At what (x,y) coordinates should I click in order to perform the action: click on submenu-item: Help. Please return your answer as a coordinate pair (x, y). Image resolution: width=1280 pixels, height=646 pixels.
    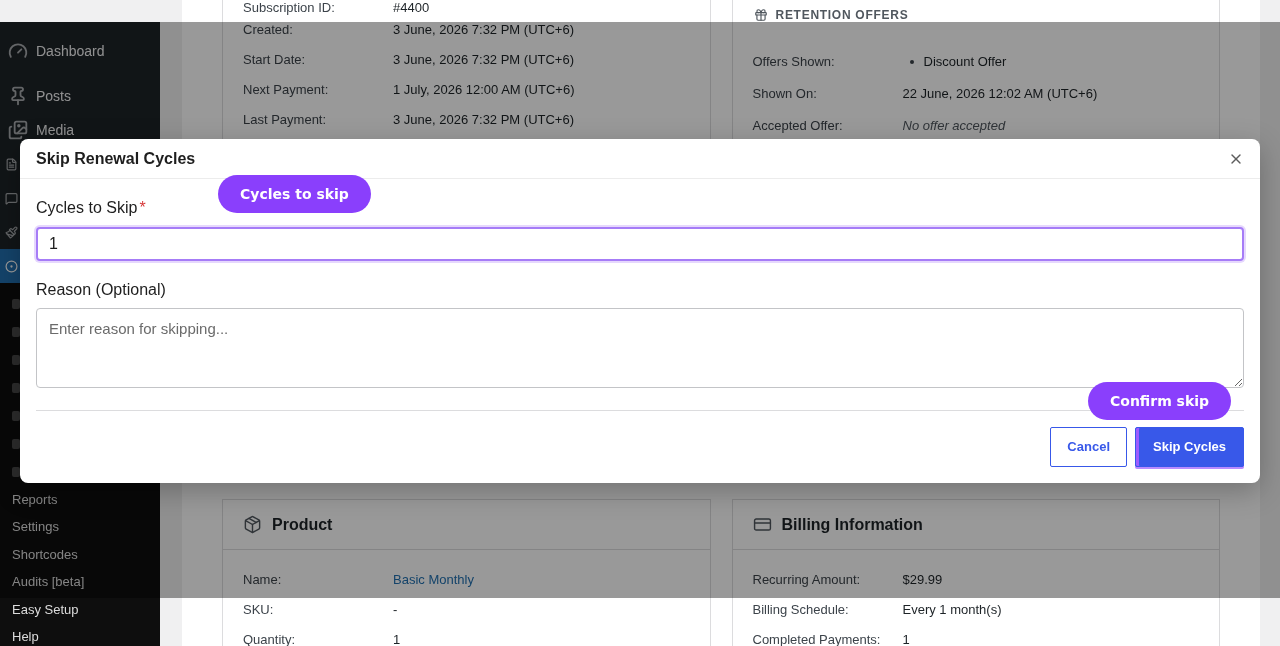
    Looking at the image, I should click on (25, 637).